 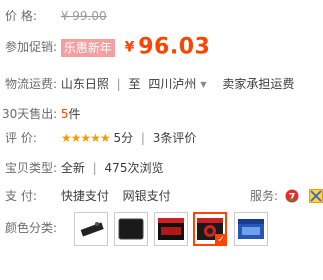 I want to click on type-sep: |, so click(x=94, y=168).